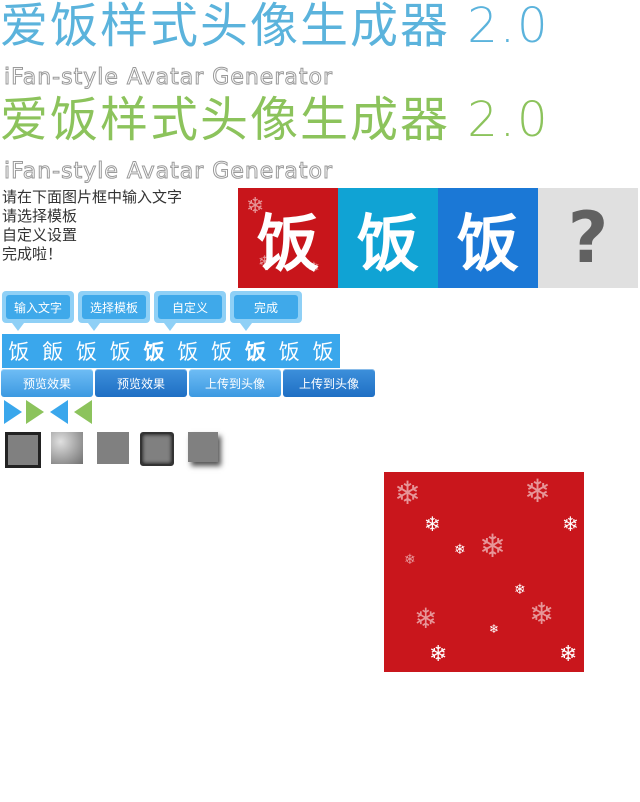  Describe the element at coordinates (203, 447) in the screenshot. I see `style-shadow-swatch` at that location.